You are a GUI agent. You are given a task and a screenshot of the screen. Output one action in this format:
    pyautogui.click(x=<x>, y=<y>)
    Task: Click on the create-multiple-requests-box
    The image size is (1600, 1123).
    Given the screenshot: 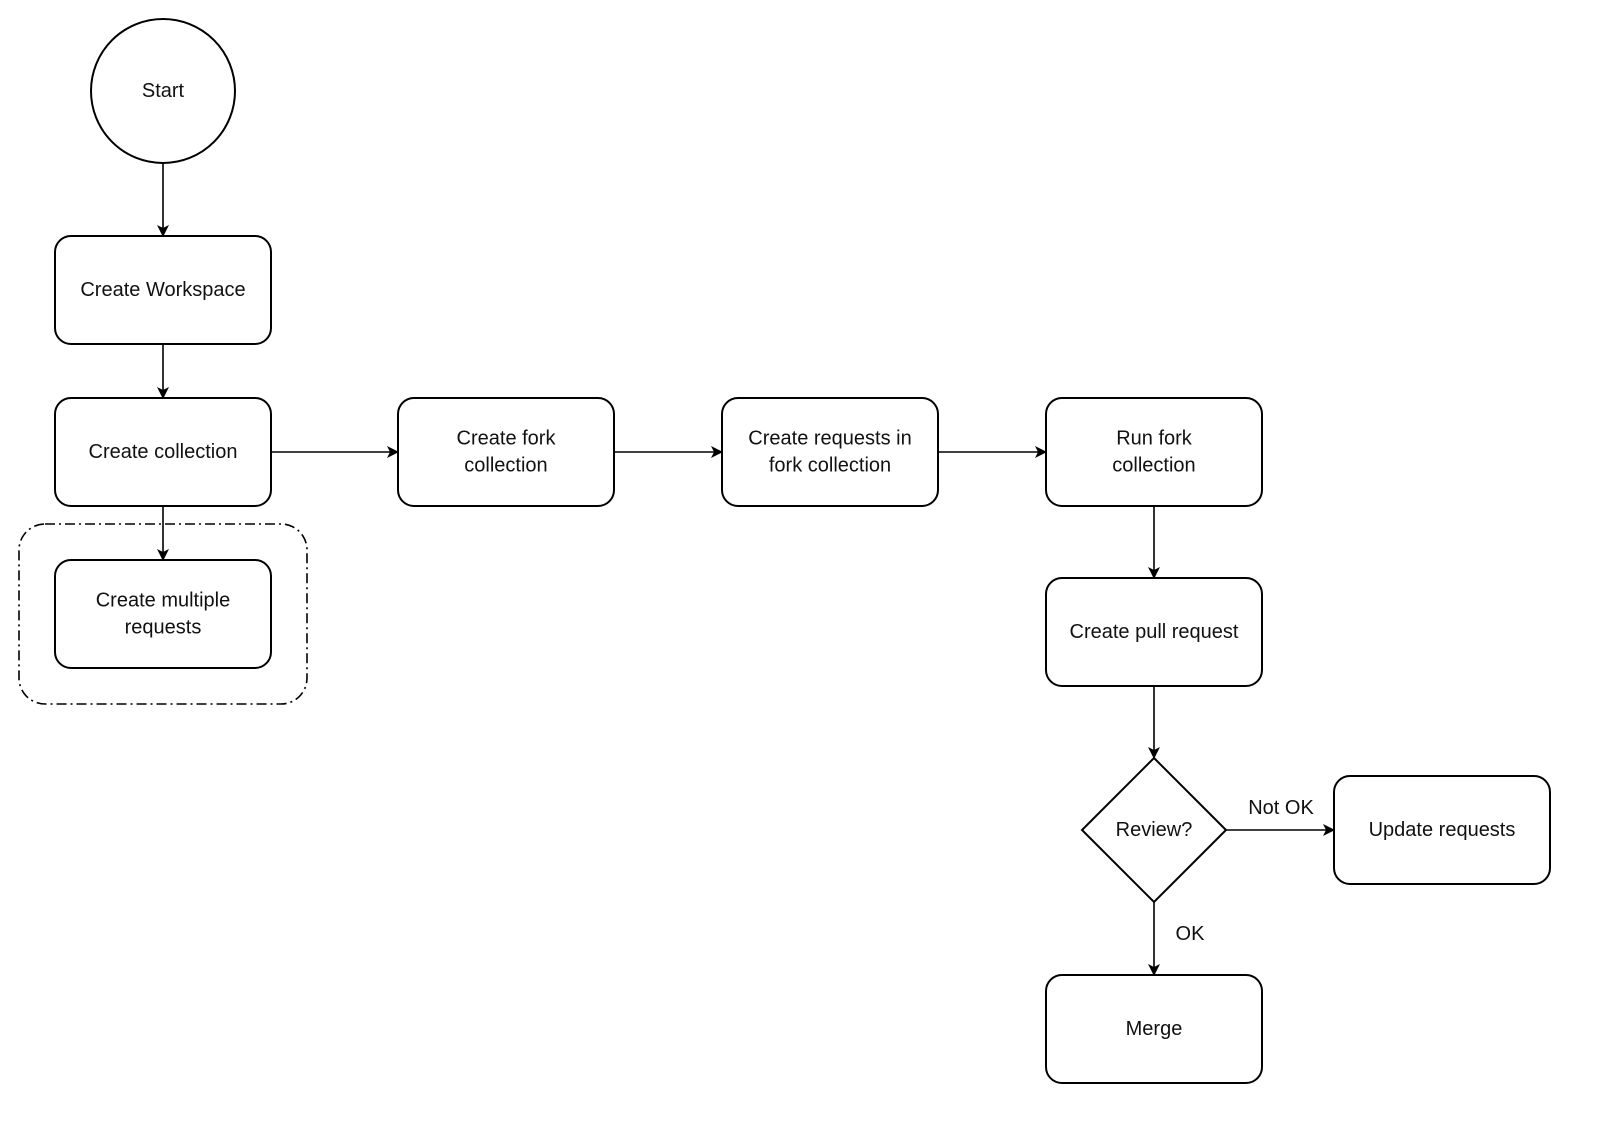 What is the action you would take?
    pyautogui.click(x=163, y=614)
    